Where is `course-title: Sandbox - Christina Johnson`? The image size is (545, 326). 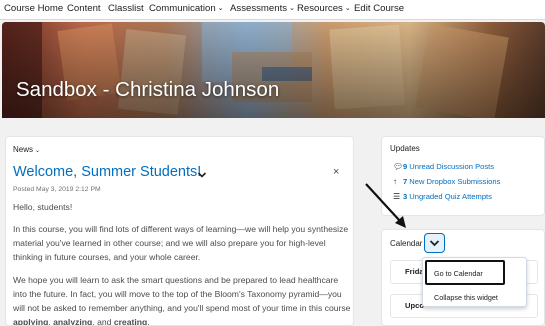 course-title: Sandbox - Christina Johnson is located at coordinates (148, 89).